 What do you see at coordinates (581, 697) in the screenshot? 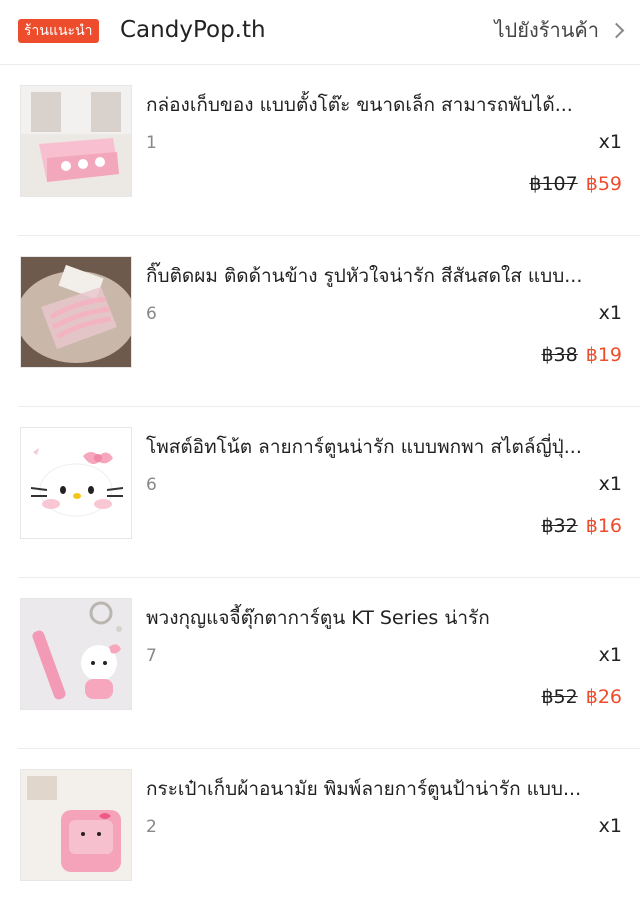
I see `price-group: ฿52 ฿26` at bounding box center [581, 697].